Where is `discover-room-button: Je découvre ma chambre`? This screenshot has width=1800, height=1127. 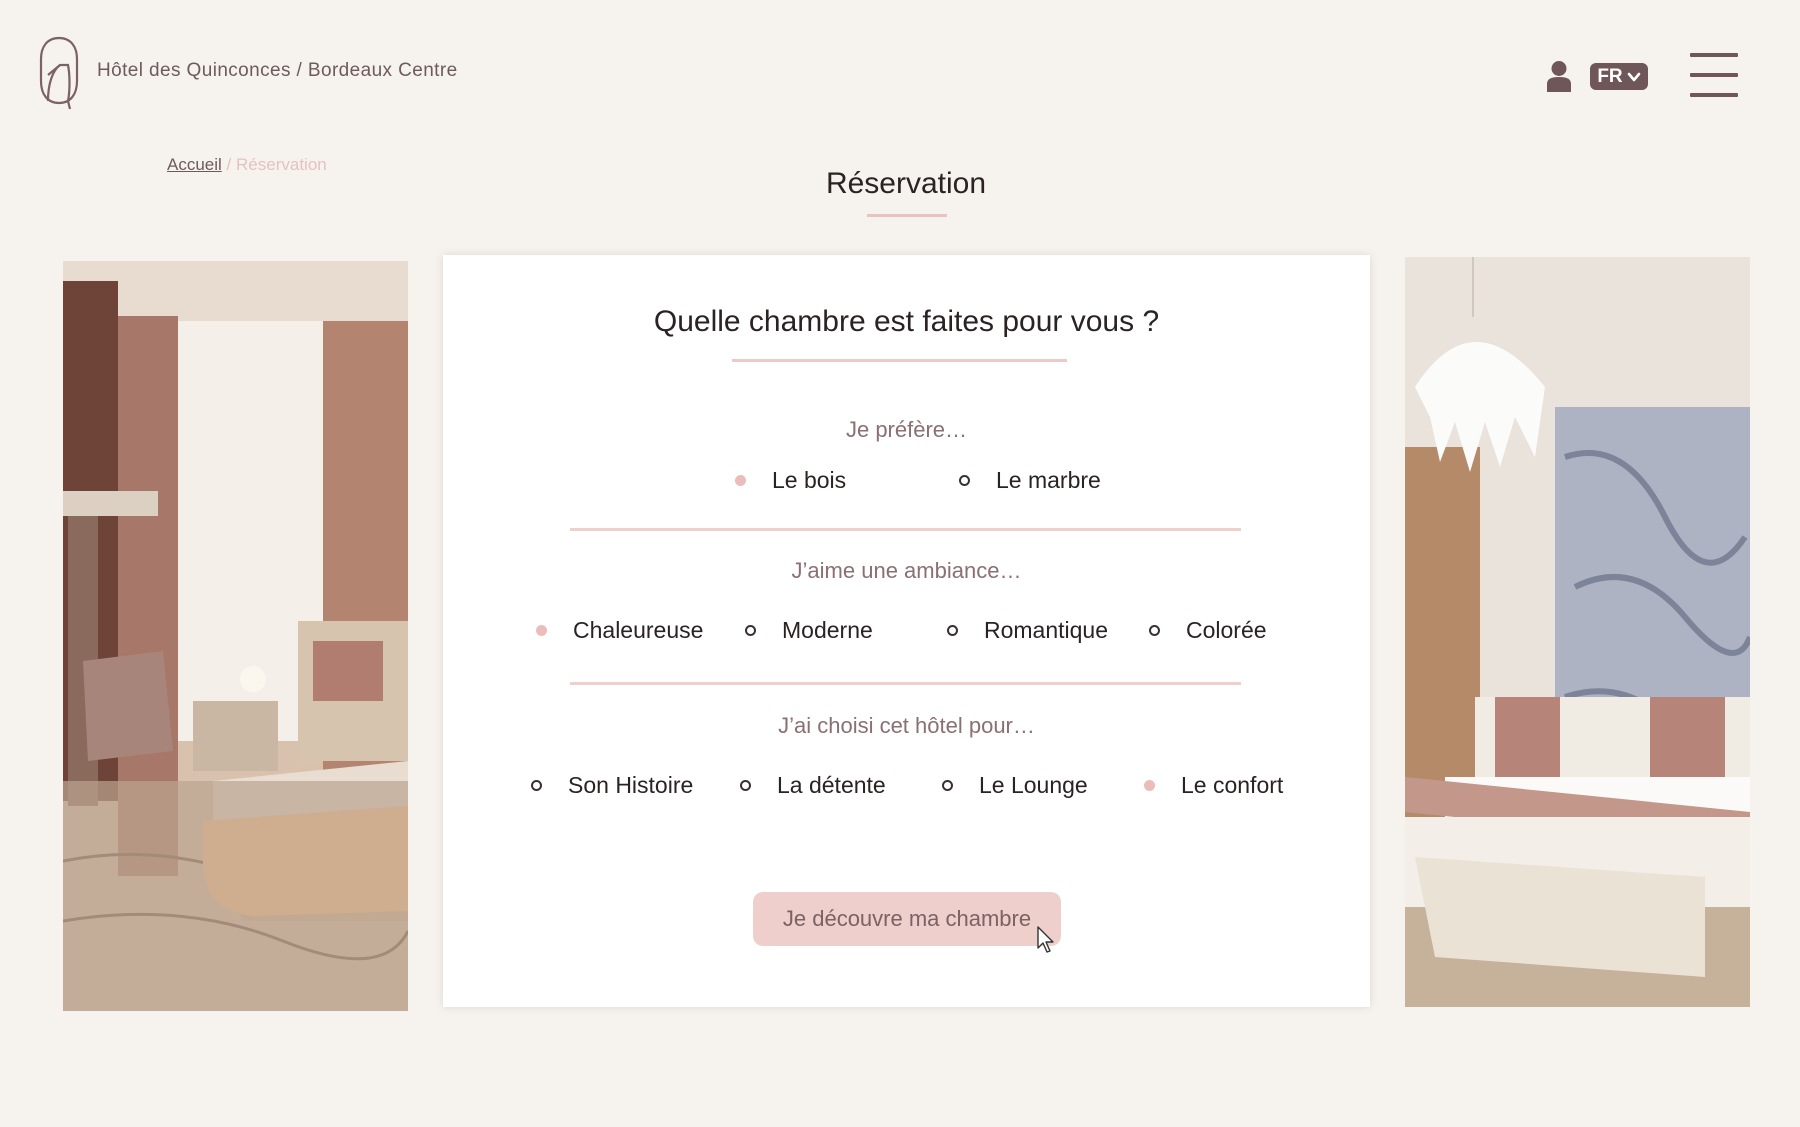 discover-room-button: Je découvre ma chambre is located at coordinates (907, 919).